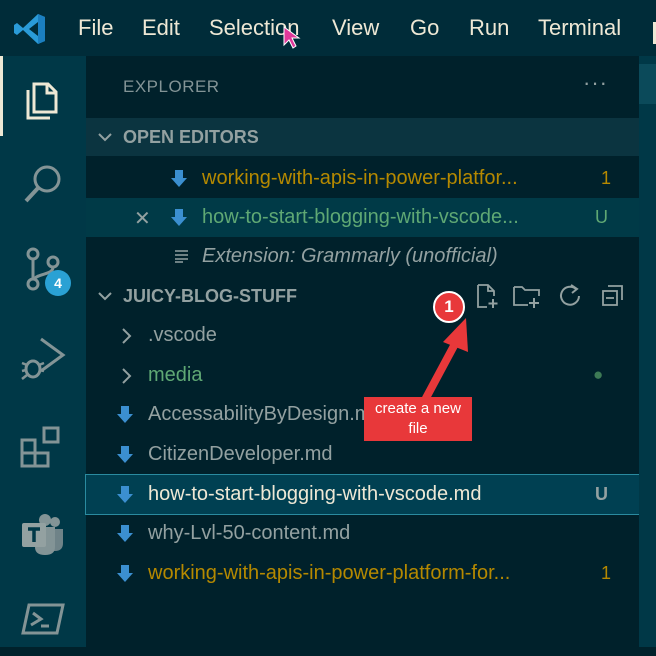 This screenshot has width=656, height=656. Describe the element at coordinates (29, 29) in the screenshot. I see `vscode-logo-icon` at that location.